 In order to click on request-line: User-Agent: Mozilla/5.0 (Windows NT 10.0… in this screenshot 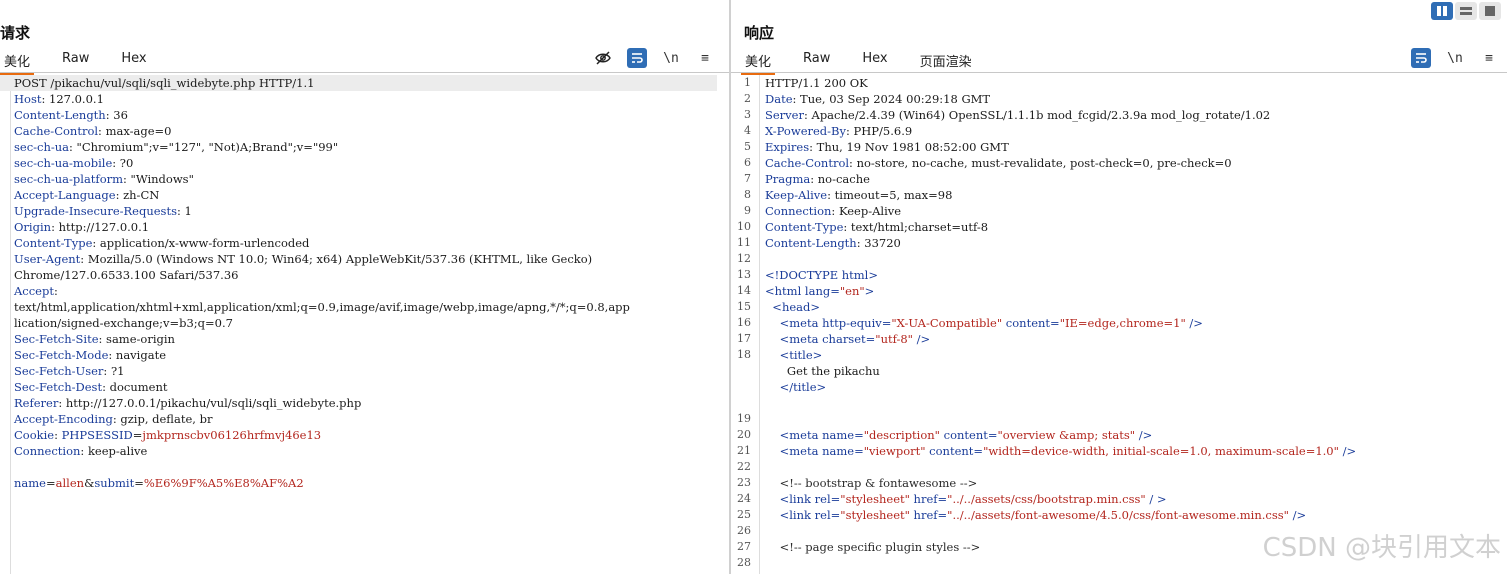, I will do `click(364, 259)`.